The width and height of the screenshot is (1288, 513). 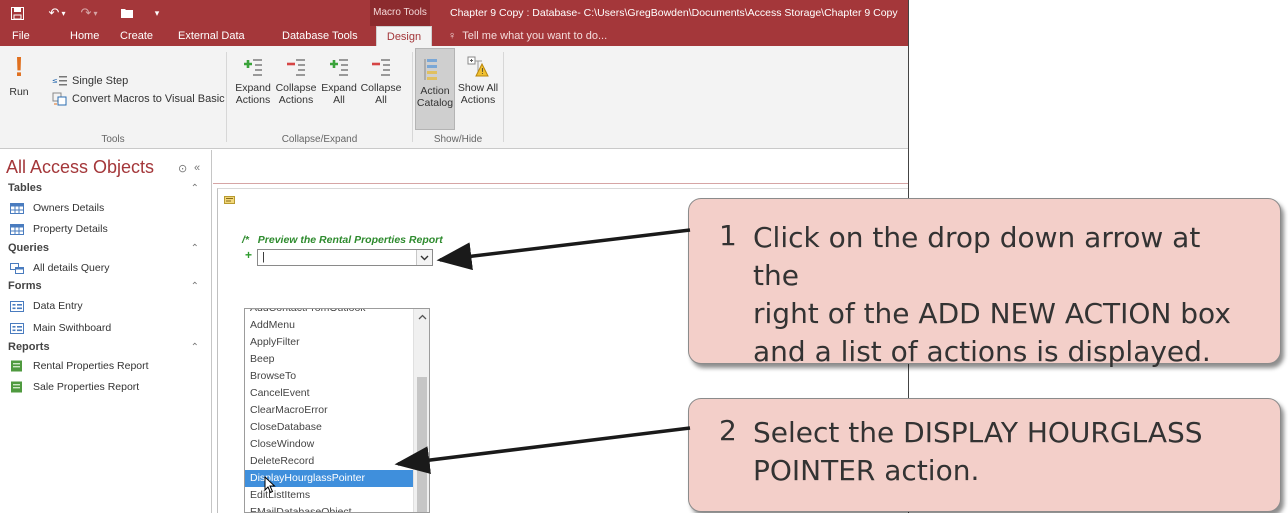 What do you see at coordinates (263, 257) in the screenshot?
I see `add-new-action-input: |` at bounding box center [263, 257].